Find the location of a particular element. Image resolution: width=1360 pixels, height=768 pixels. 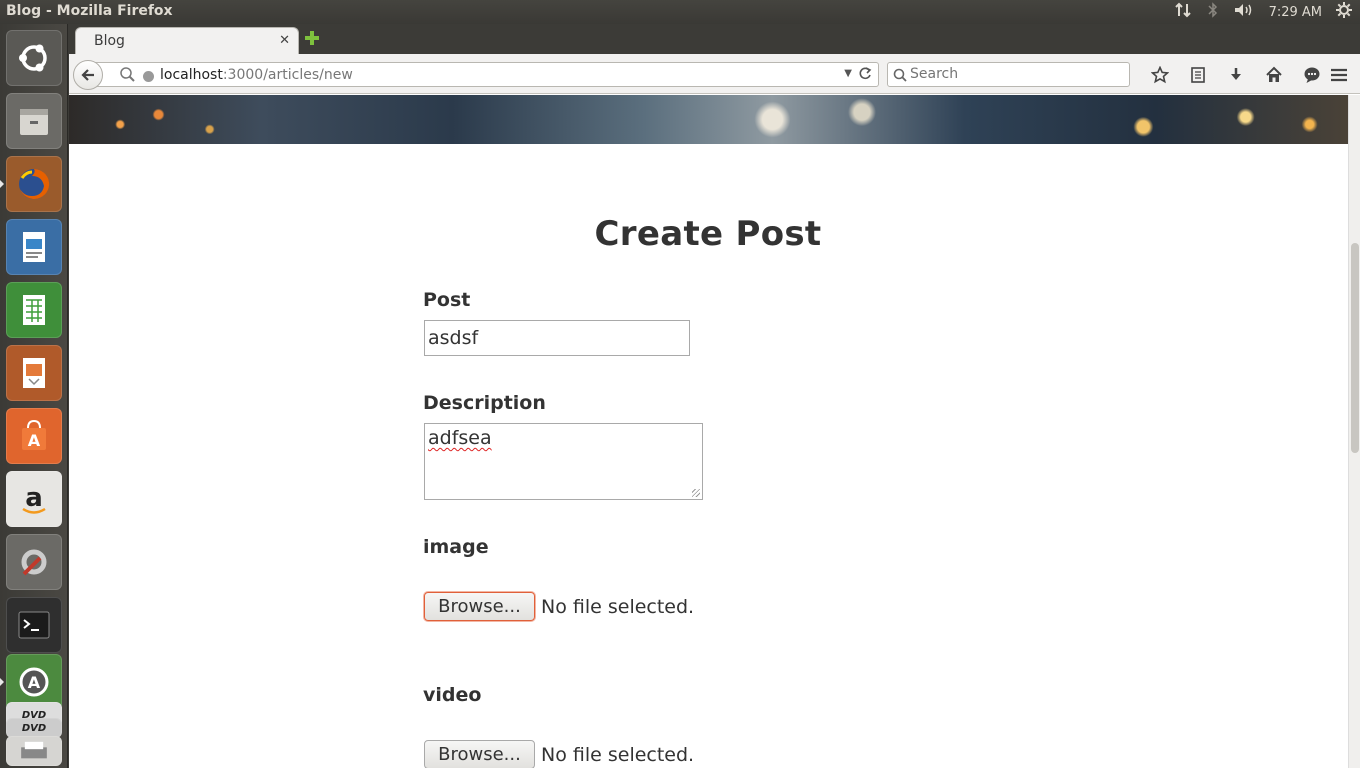

settings-icon is located at coordinates (34, 562).